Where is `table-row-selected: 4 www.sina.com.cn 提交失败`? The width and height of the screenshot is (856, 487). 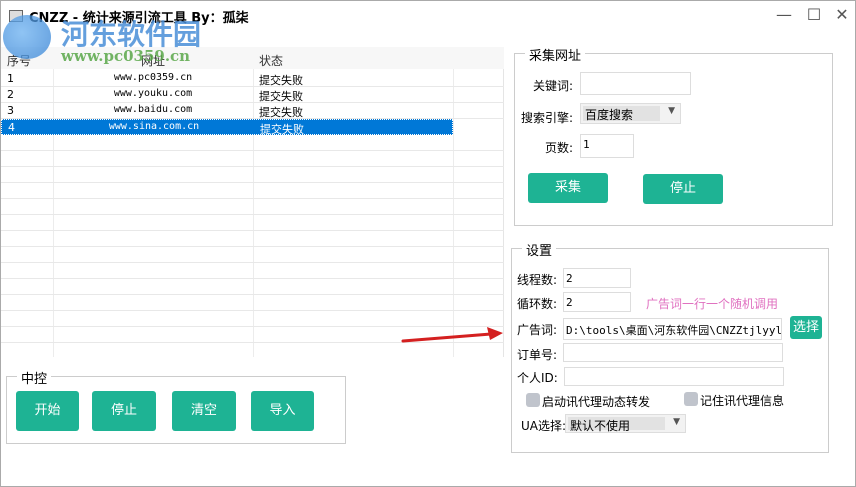
table-row-selected: 4 www.sina.com.cn 提交失败 is located at coordinates (227, 127).